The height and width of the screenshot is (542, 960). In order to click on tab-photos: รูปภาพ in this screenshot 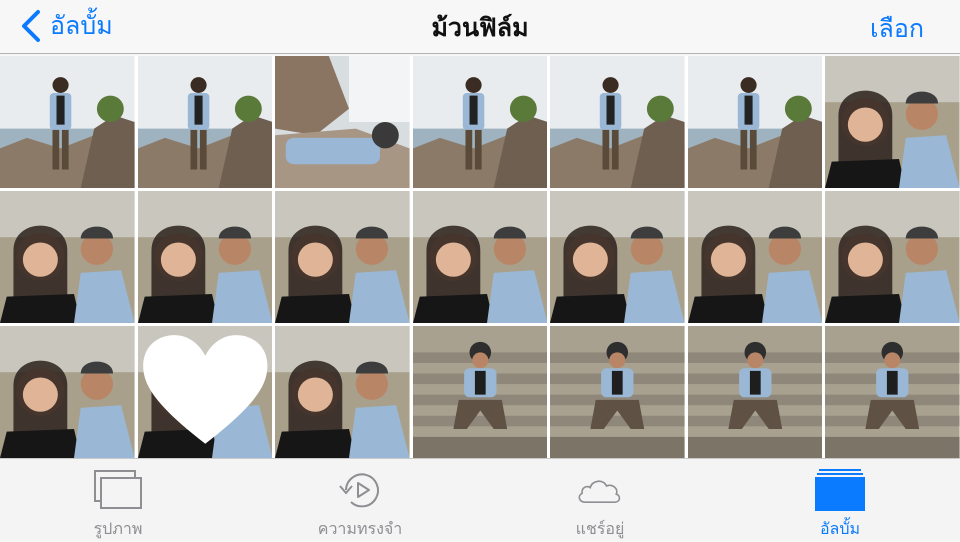, I will do `click(118, 500)`.